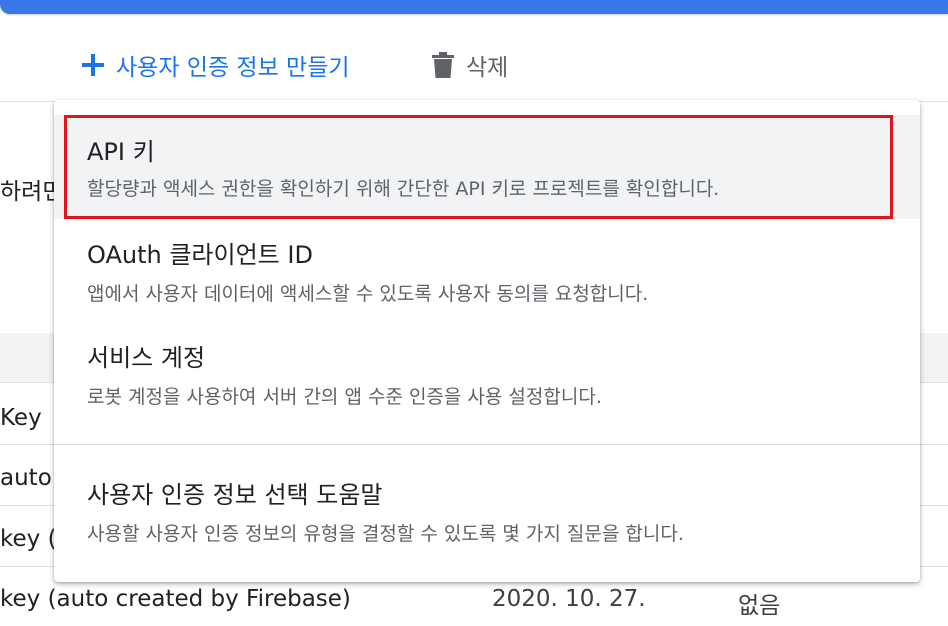  I want to click on menu-item-title: 사용자 인증 정보 선택 도움말, so click(235, 495).